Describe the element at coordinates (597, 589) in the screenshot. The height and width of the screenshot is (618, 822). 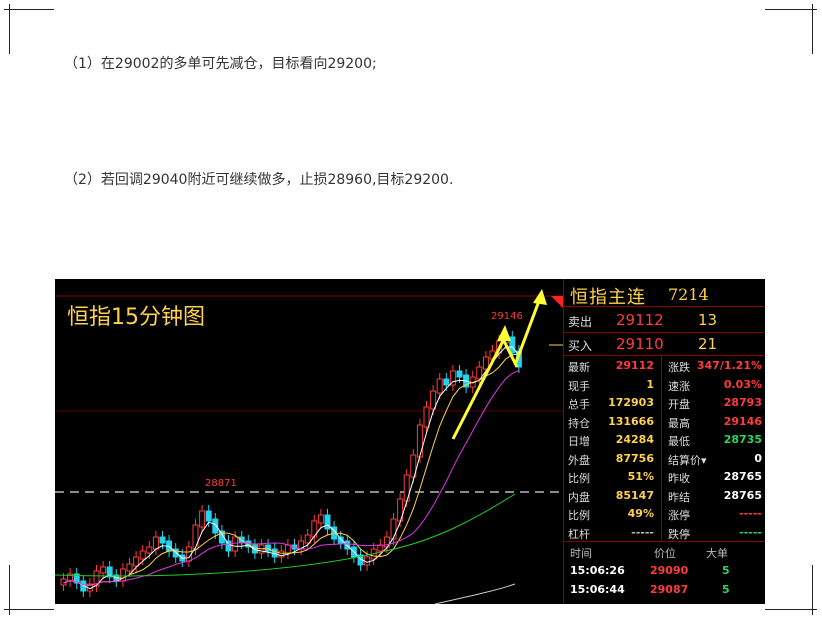
I see `trade-time: 15:06:44` at that location.